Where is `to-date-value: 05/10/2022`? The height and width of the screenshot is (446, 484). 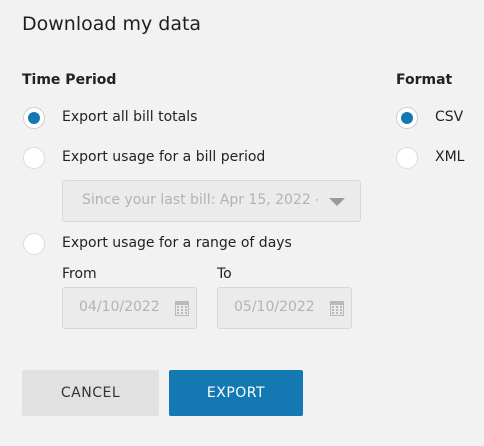
to-date-value: 05/10/2022 is located at coordinates (274, 307).